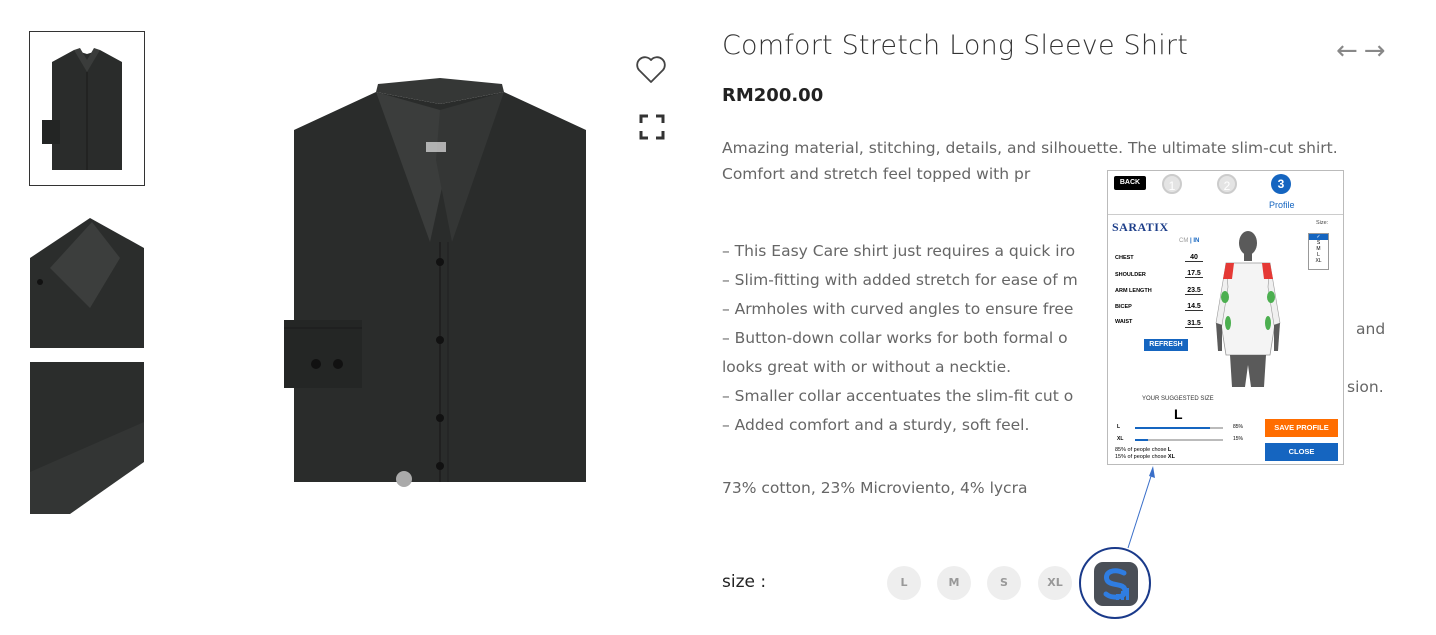 Image resolution: width=1436 pixels, height=635 pixels. What do you see at coordinates (1318, 261) in the screenshot?
I see `size-list-item: XL` at bounding box center [1318, 261].